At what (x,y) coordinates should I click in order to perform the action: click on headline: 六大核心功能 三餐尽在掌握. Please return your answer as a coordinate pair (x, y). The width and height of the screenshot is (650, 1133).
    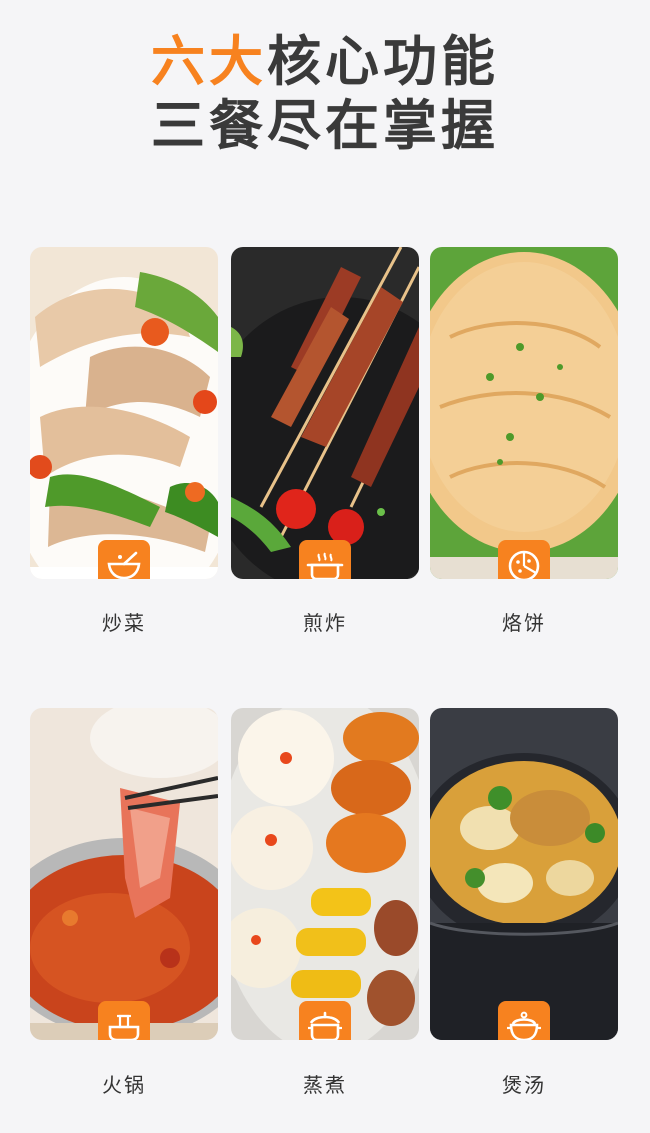
    Looking at the image, I should click on (325, 94).